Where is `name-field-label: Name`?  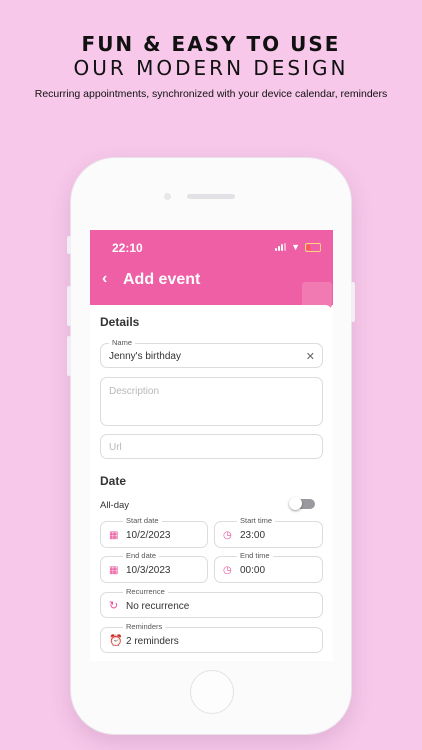
name-field-label: Name is located at coordinates (122, 342).